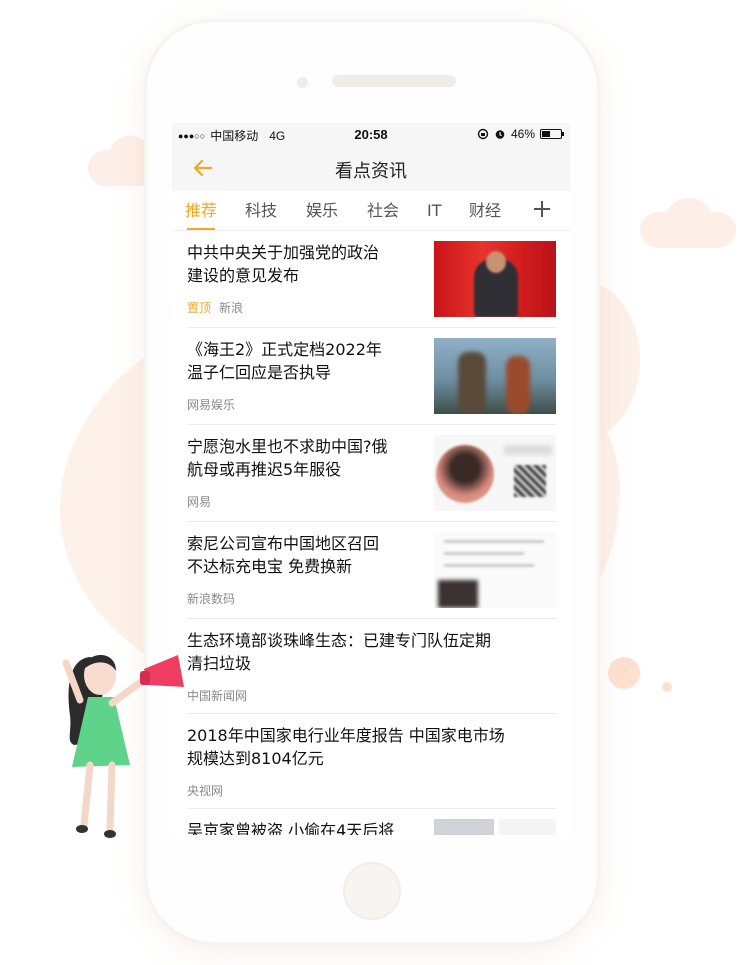 The image size is (750, 965). I want to click on cloud-right-top, so click(689, 218).